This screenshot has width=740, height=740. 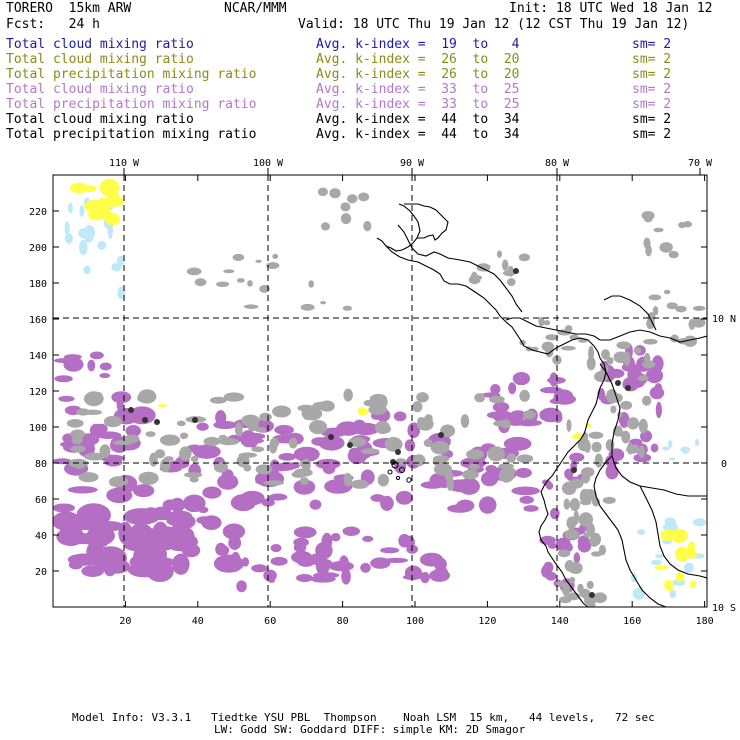 I want to click on y-tick-label: 220, so click(x=38, y=212).